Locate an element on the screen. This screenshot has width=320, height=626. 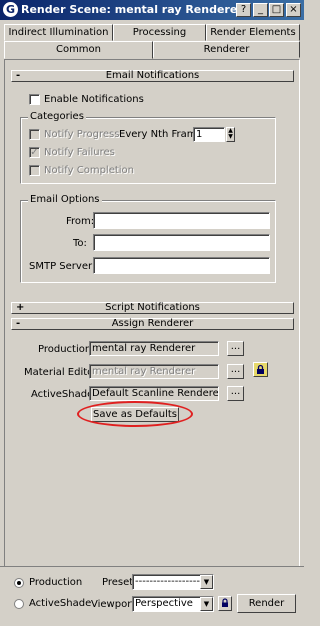
notify-progress-checkbox is located at coordinates (34, 134).